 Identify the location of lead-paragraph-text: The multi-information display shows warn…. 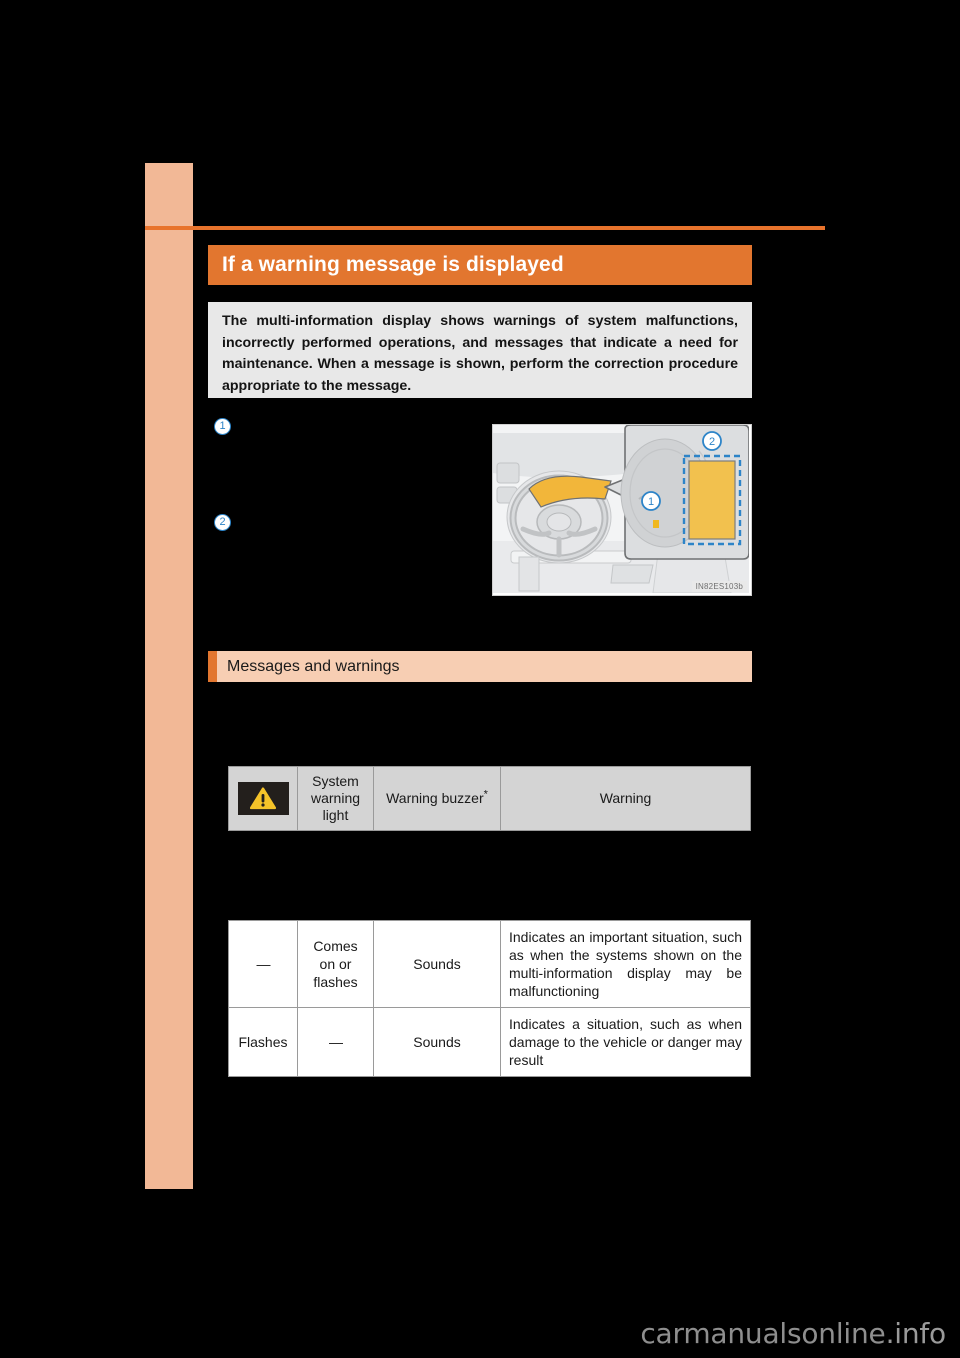
(480, 353).